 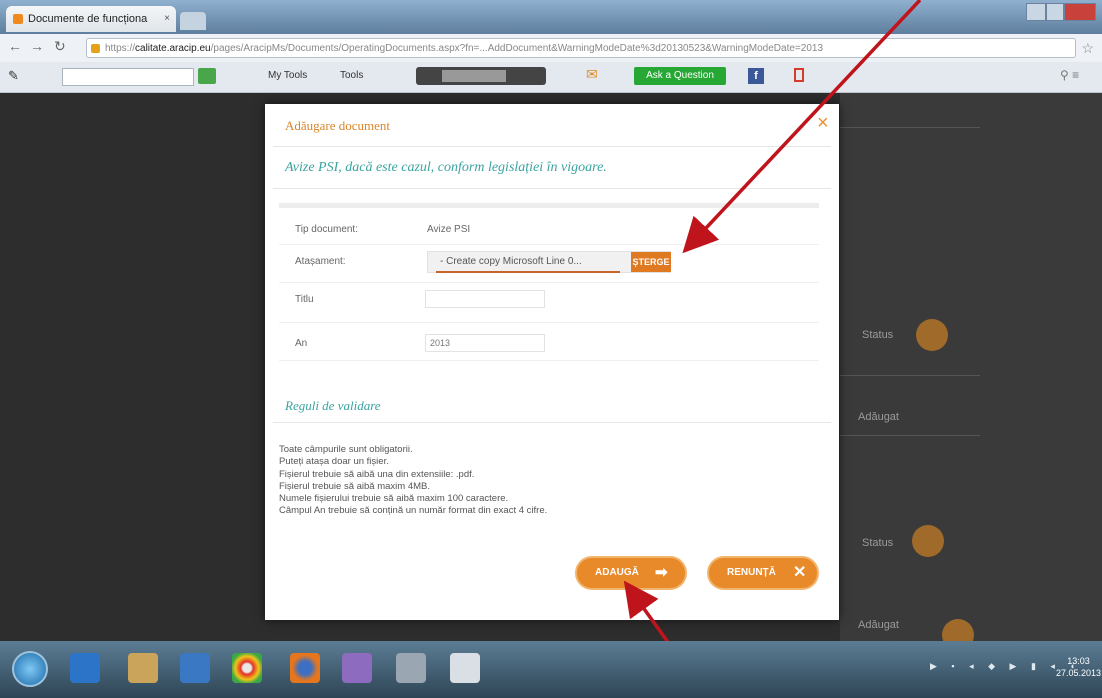 What do you see at coordinates (357, 668) in the screenshot?
I see `app-icon` at bounding box center [357, 668].